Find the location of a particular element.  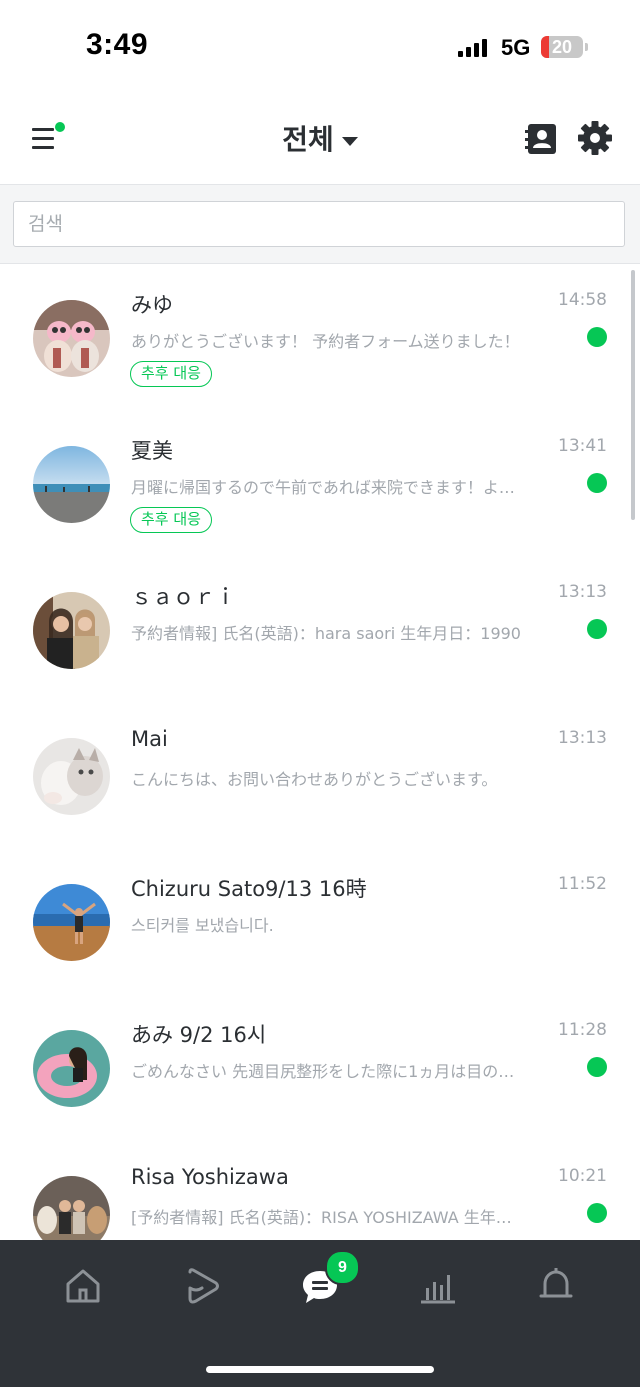

chat-preview: 月曜に帰国するので午前であれば来院できます！よろしくお願いします is located at coordinates (328, 487).